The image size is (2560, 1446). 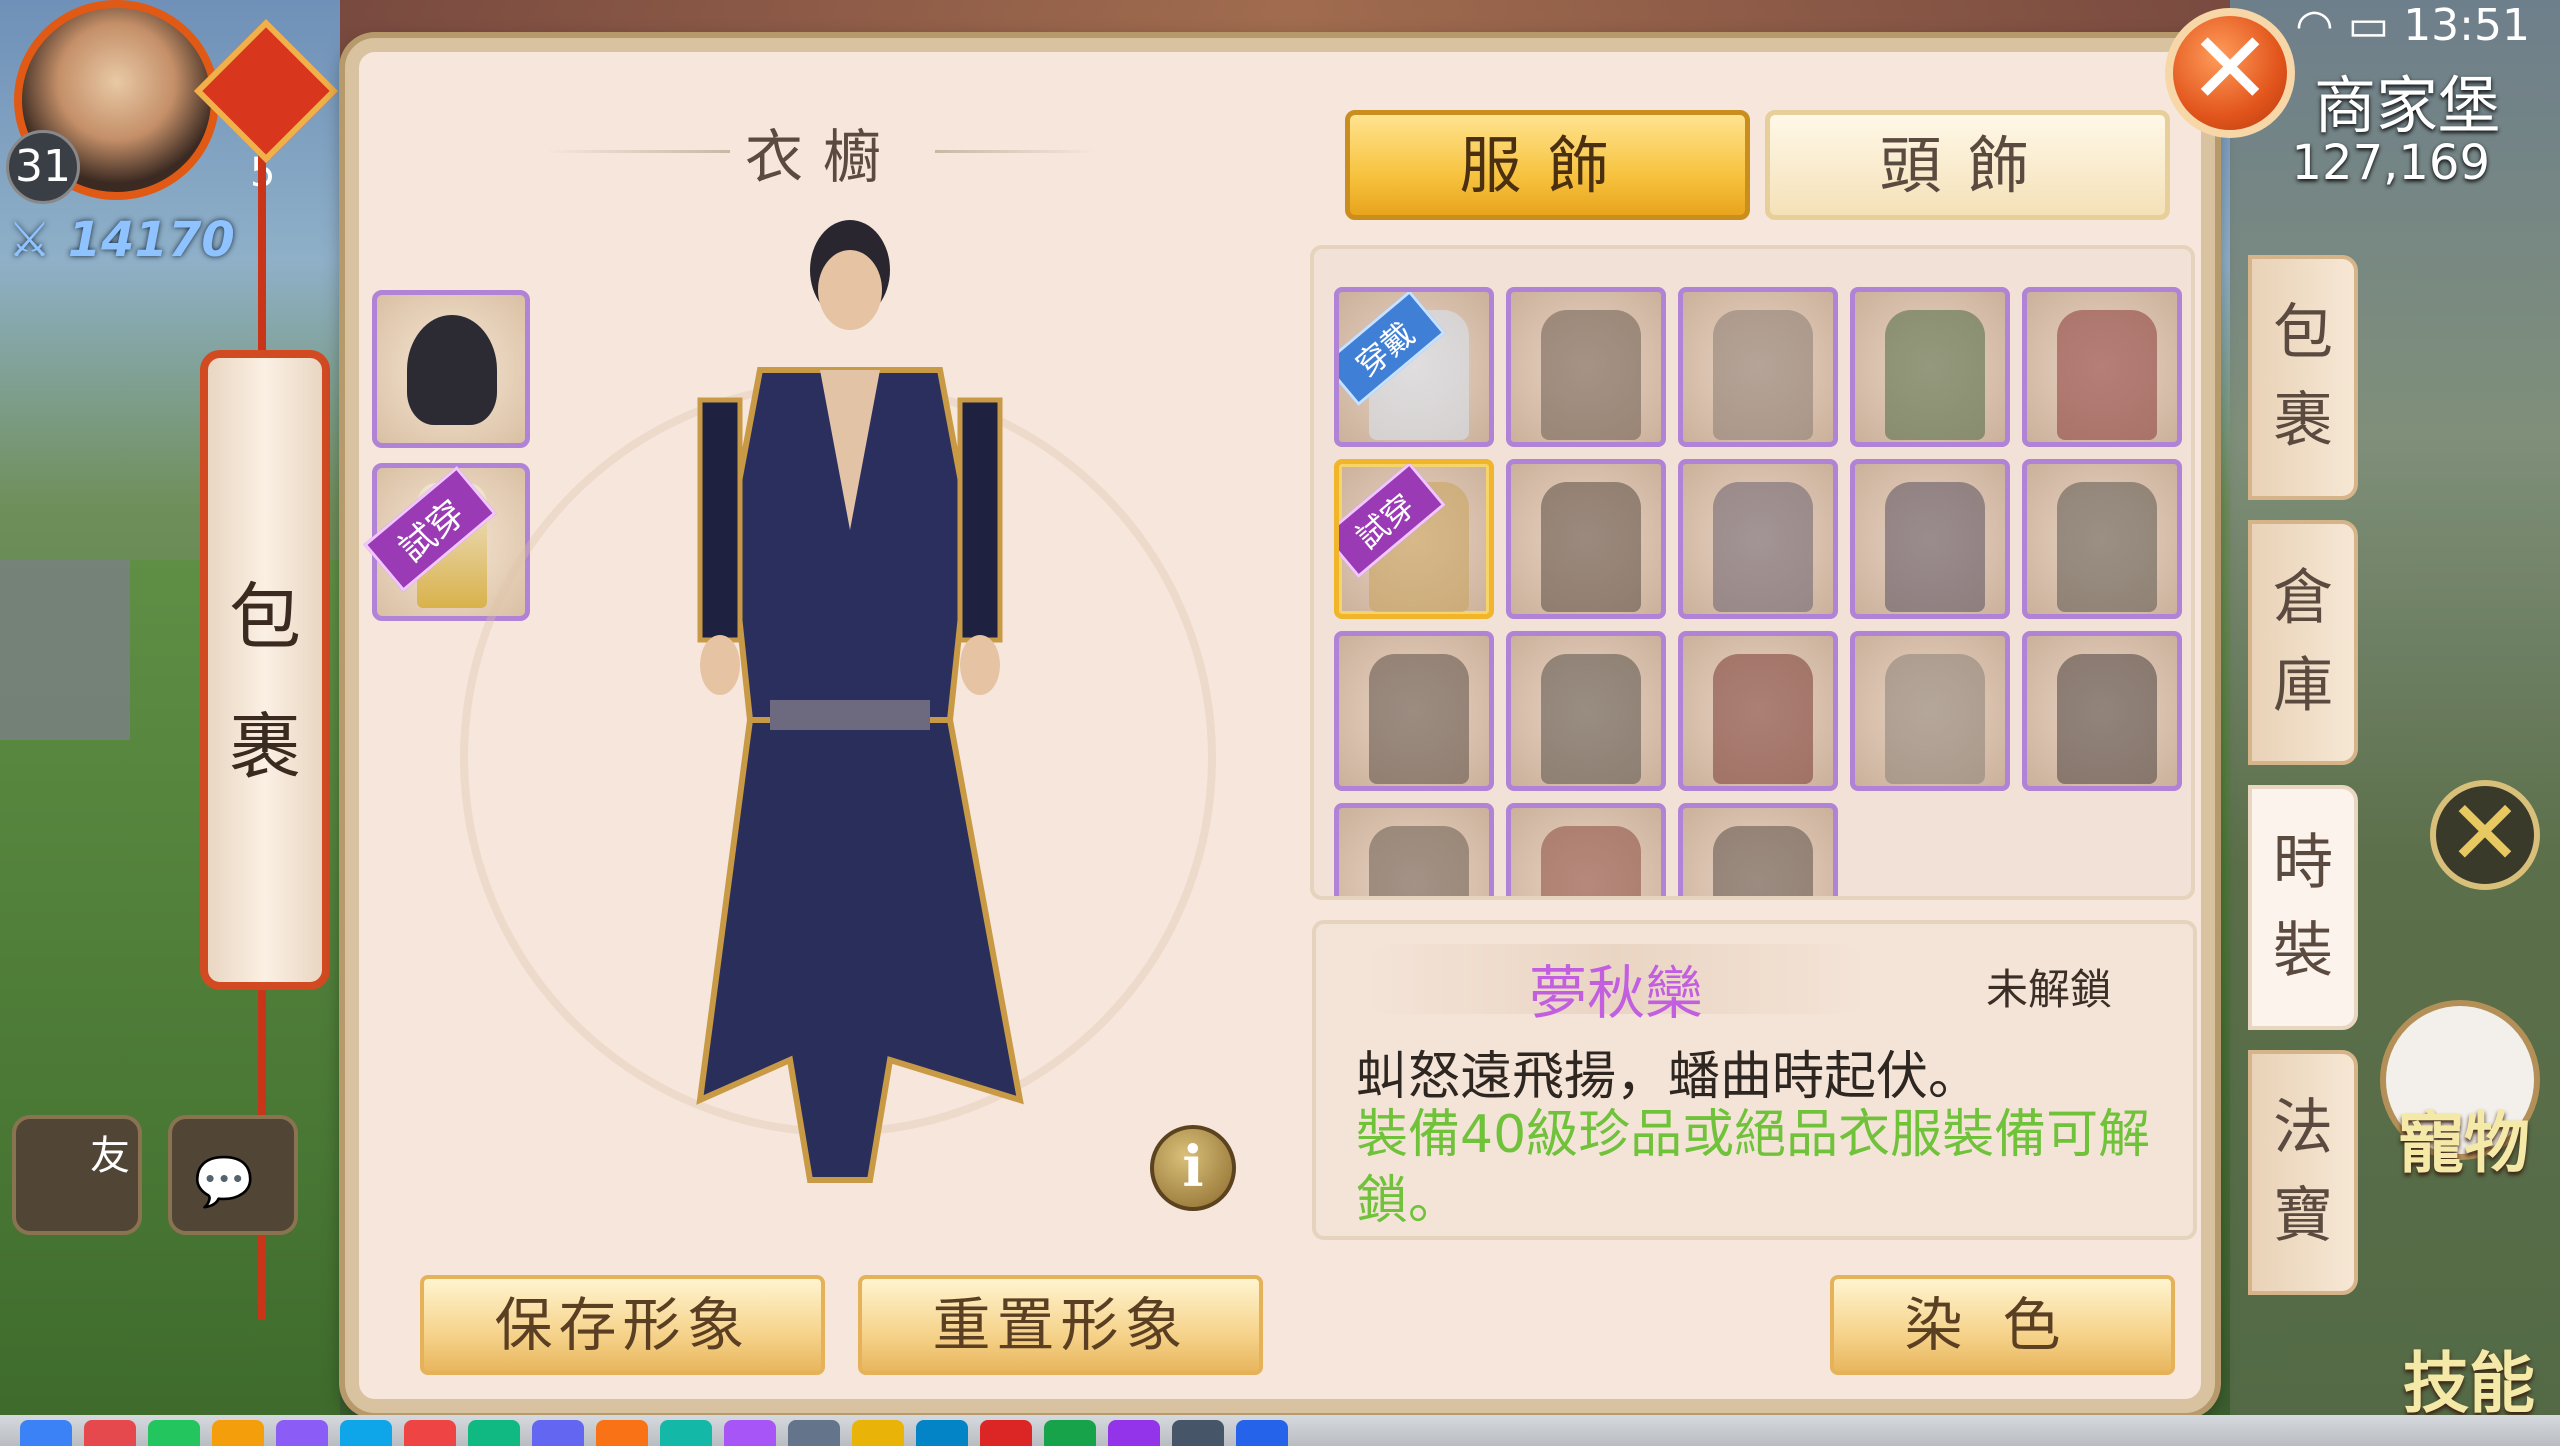 I want to click on chat-button: 💬, so click(x=233, y=1175).